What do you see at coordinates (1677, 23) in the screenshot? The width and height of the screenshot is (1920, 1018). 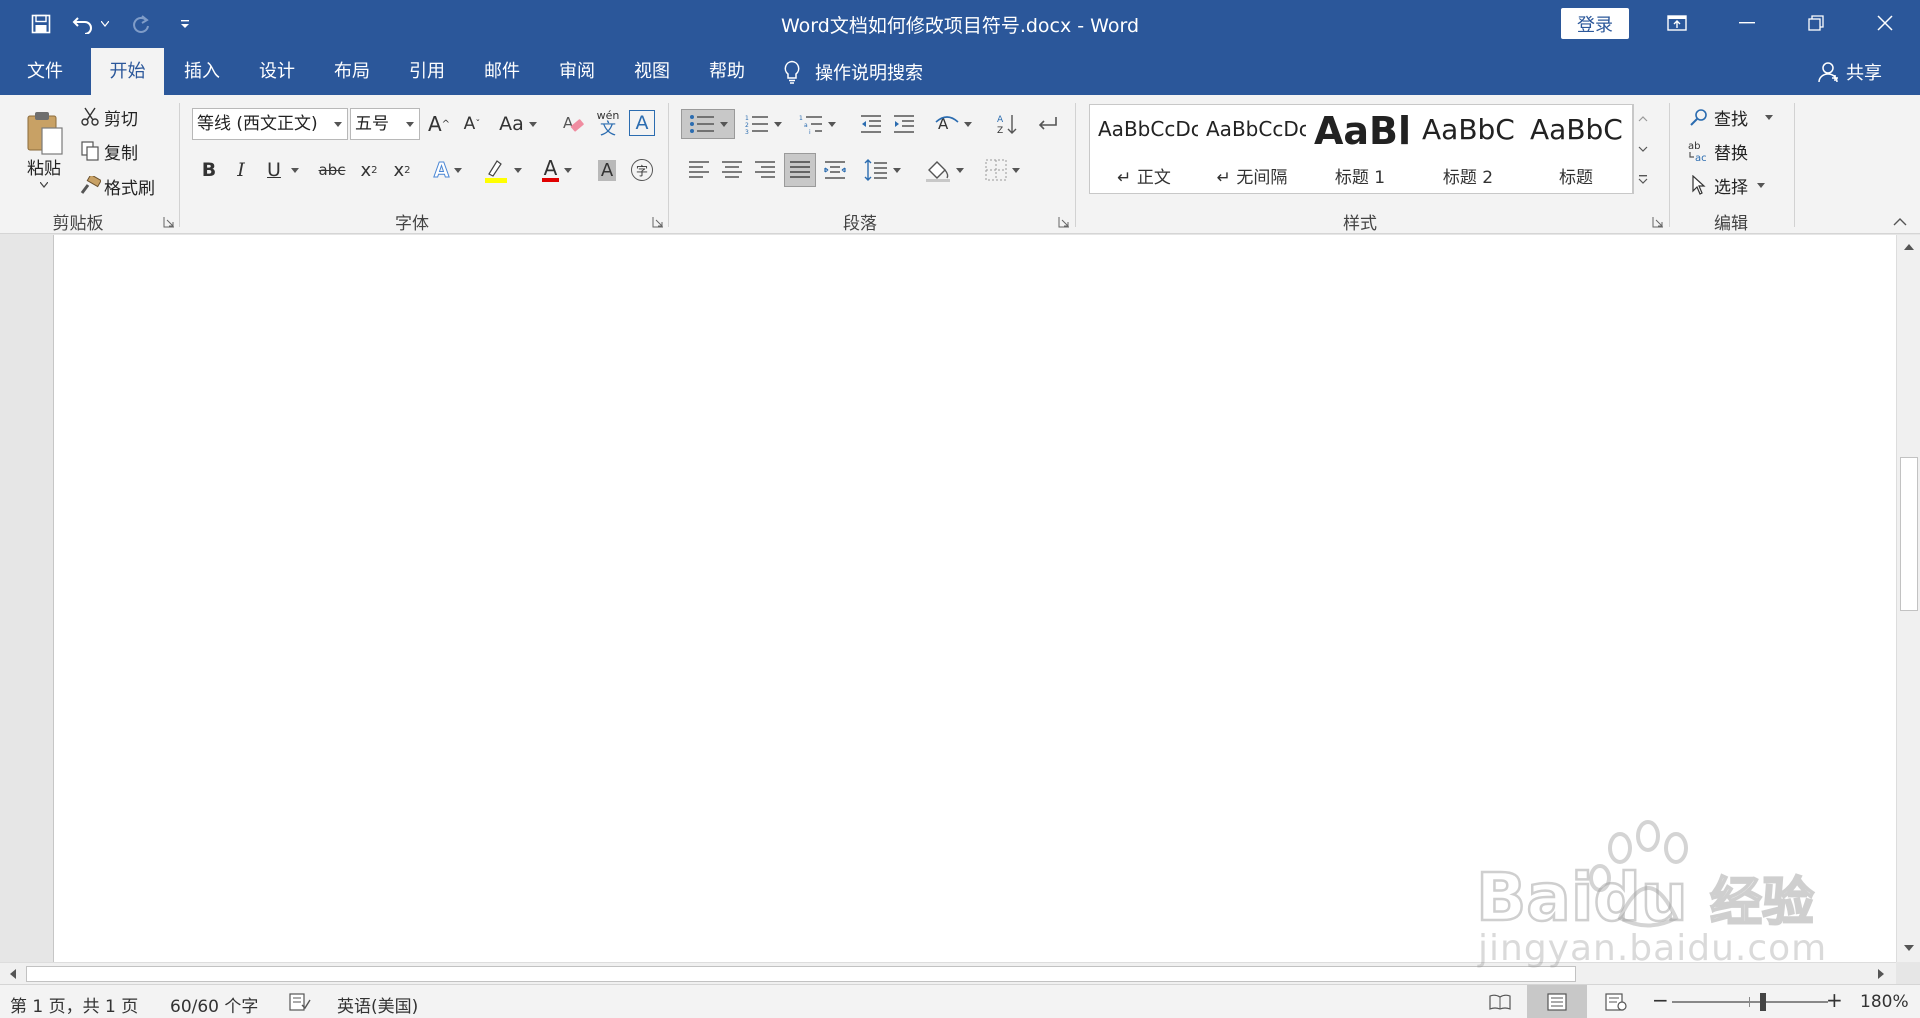 I see `ribbon-display-options-icon` at bounding box center [1677, 23].